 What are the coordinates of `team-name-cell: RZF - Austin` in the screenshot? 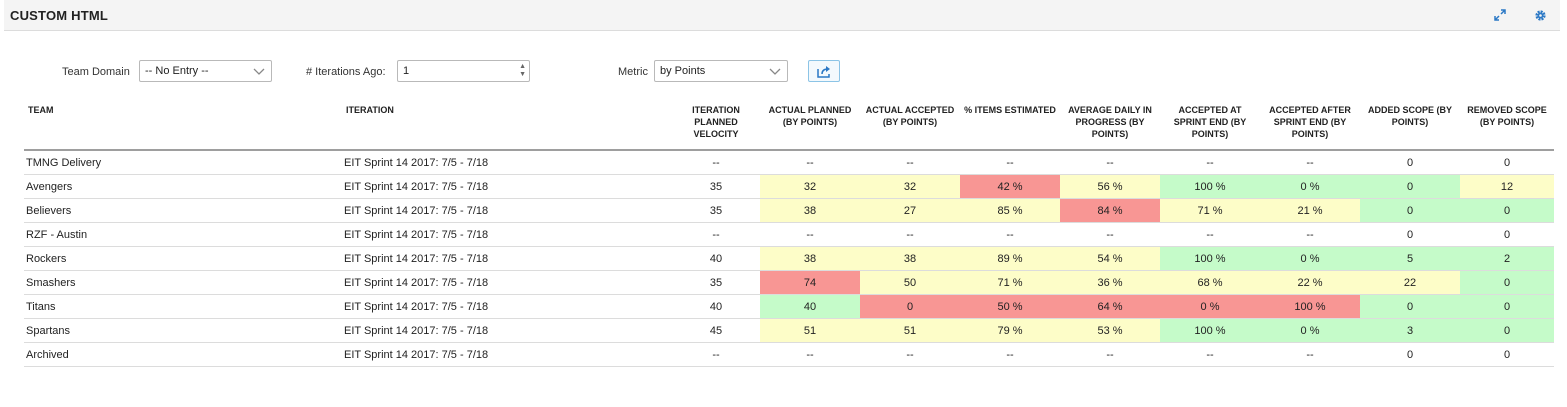 It's located at (183, 234).